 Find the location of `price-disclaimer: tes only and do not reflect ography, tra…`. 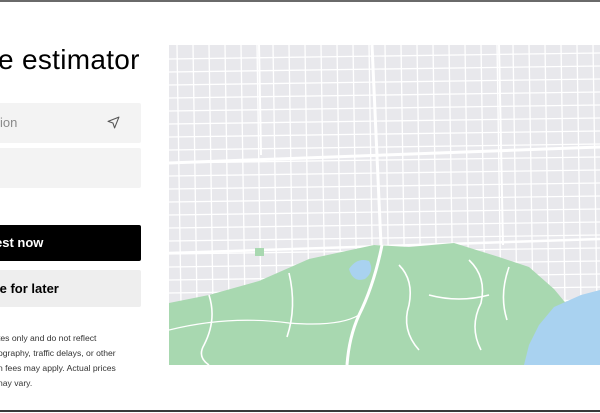

price-disclaimer: tes only and do not reflect ography, tra… is located at coordinates (71, 361).